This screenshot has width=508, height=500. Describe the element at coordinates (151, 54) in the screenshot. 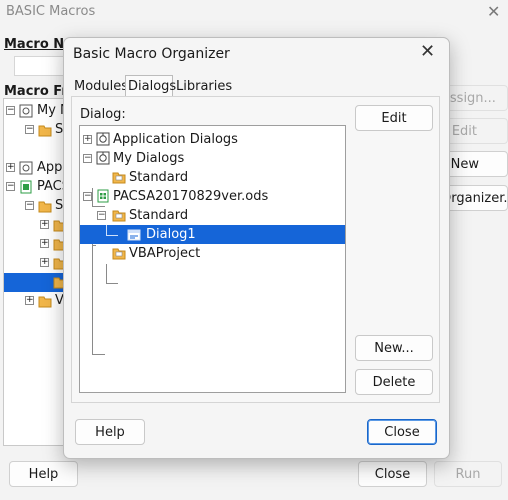

I see `dialog-title: Basic Macro Organizer` at that location.